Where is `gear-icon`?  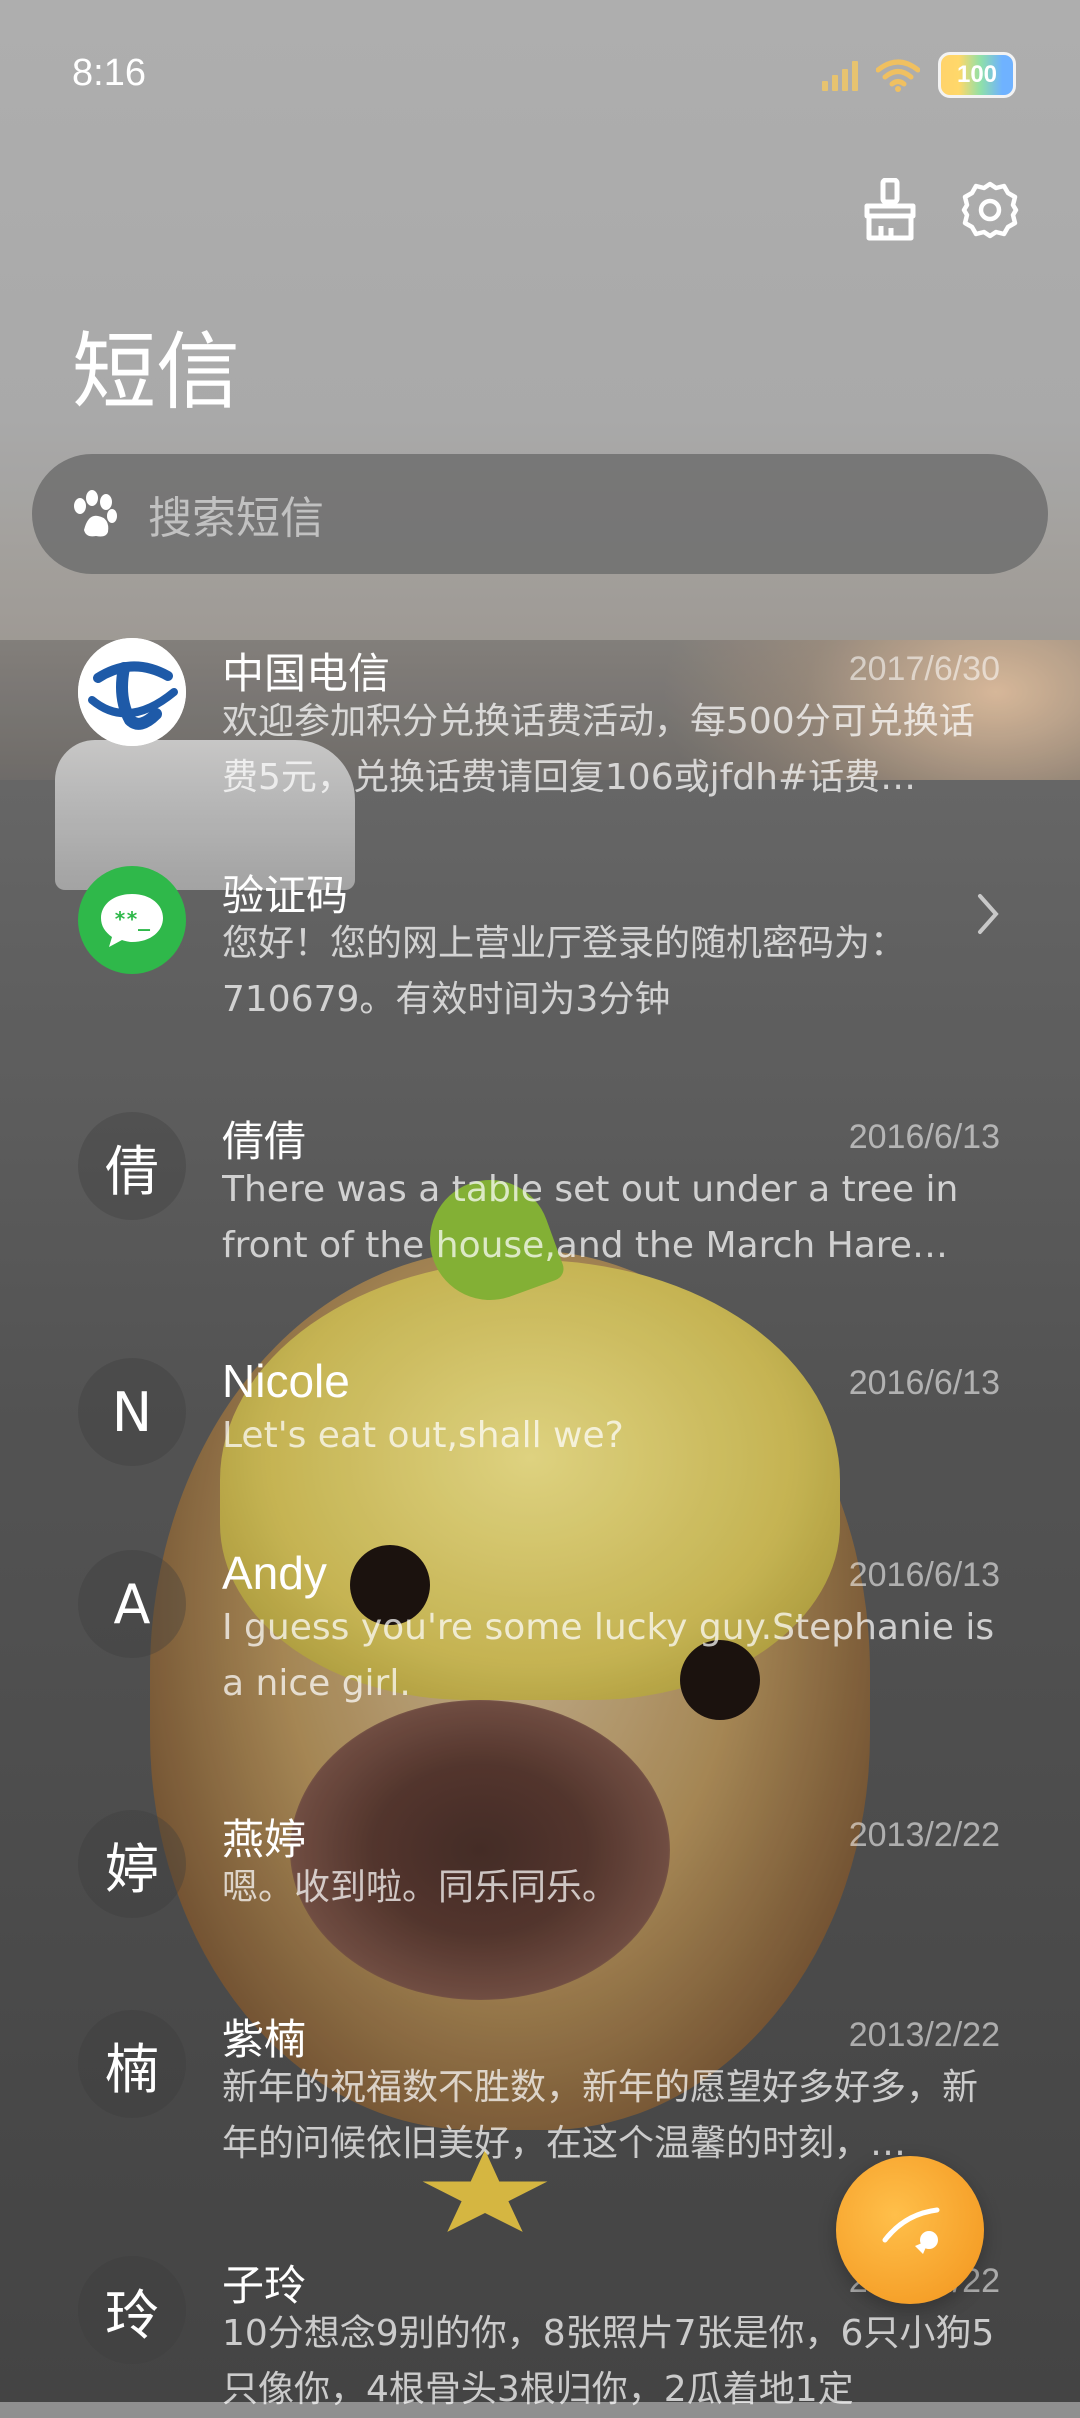 gear-icon is located at coordinates (990, 210).